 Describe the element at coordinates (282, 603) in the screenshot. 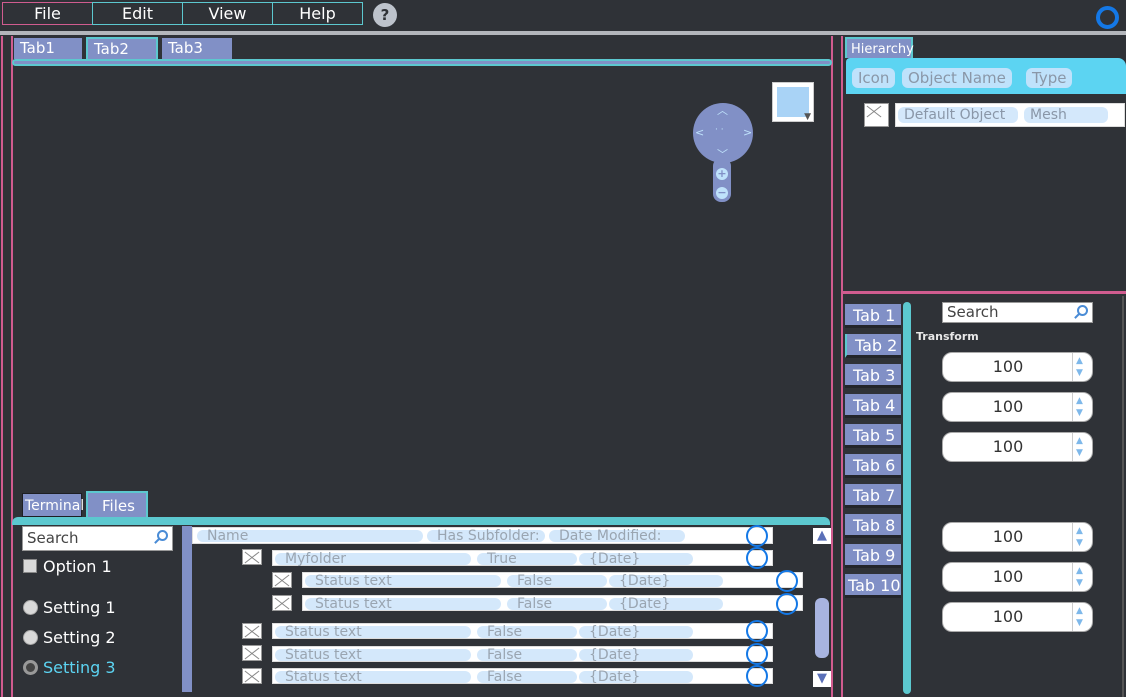

I see `row3-thumbnail-icon` at that location.